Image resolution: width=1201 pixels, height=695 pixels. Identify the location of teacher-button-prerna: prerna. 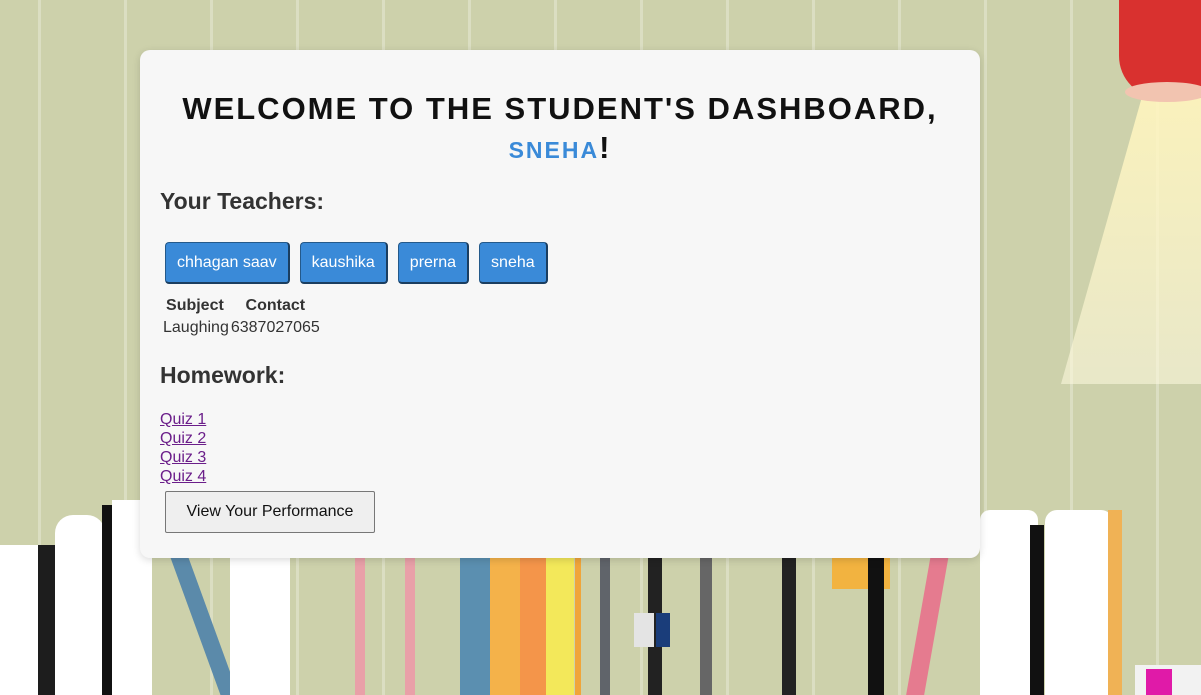
(433, 263).